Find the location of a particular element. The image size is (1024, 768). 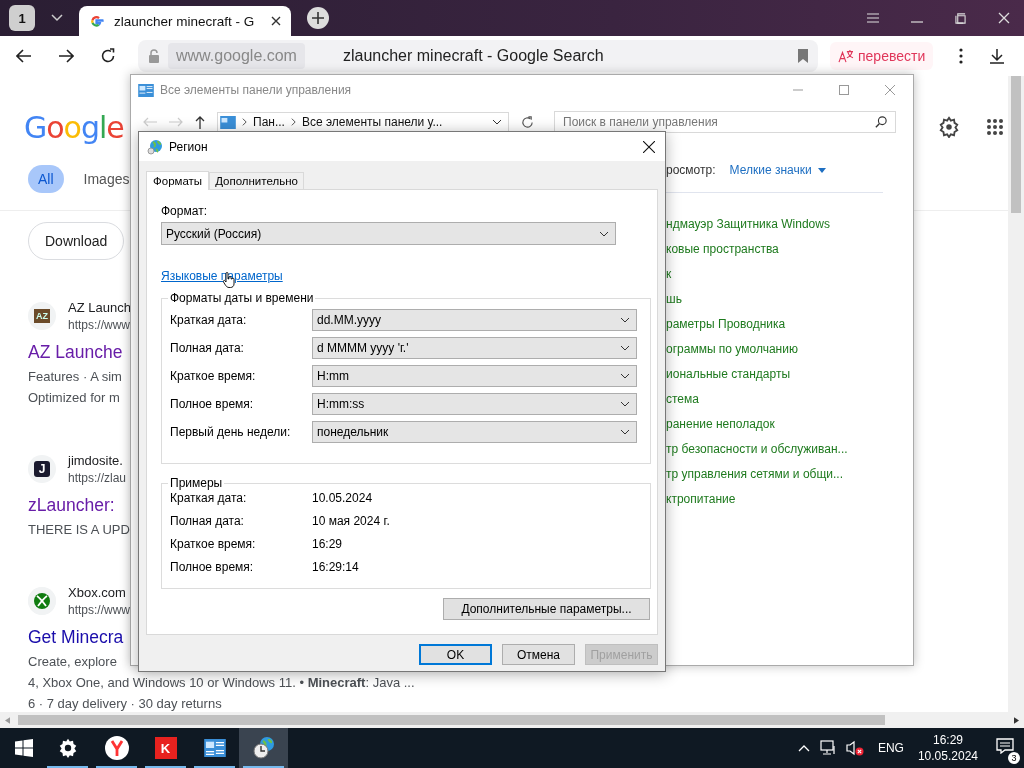

result-snippet: THERE IS A UPD is located at coordinates (79, 529).